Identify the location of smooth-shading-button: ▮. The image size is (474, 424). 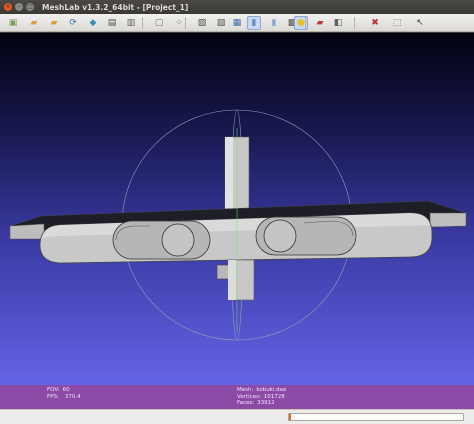
(274, 23).